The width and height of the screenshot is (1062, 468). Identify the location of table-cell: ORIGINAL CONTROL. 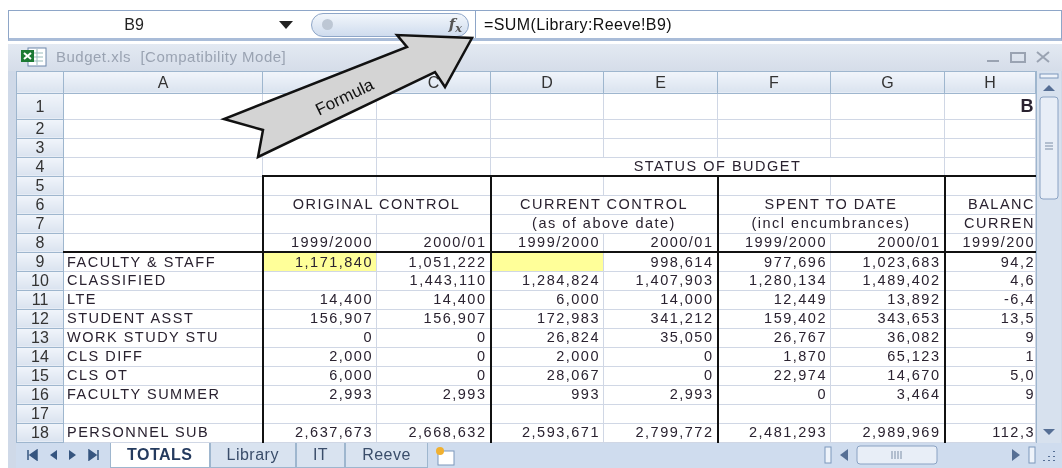
(376, 205).